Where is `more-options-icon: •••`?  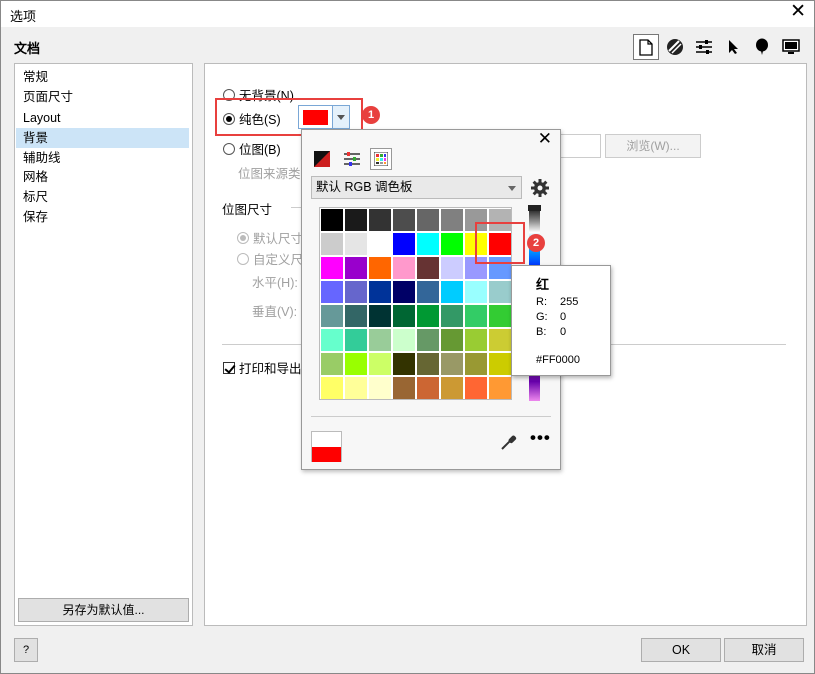 more-options-icon: ••• is located at coordinates (540, 437).